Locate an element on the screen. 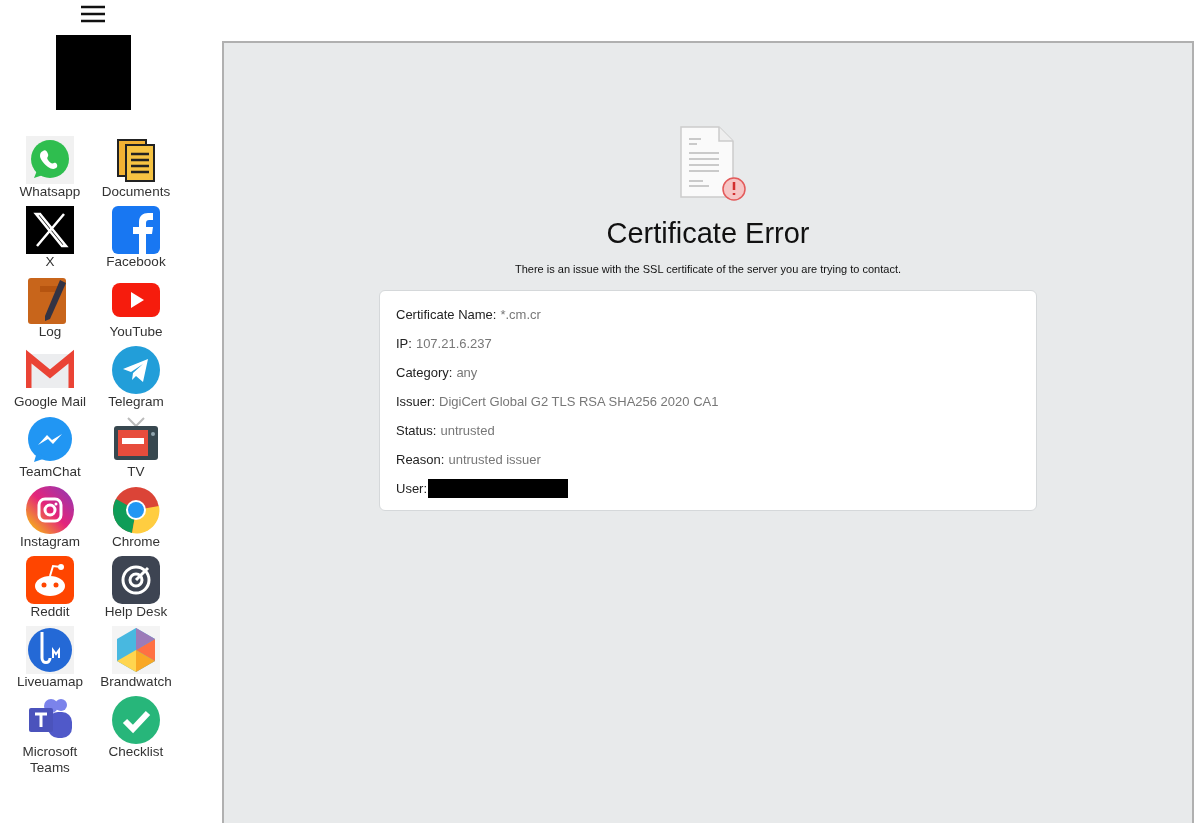  field-label: IP: is located at coordinates (404, 344).